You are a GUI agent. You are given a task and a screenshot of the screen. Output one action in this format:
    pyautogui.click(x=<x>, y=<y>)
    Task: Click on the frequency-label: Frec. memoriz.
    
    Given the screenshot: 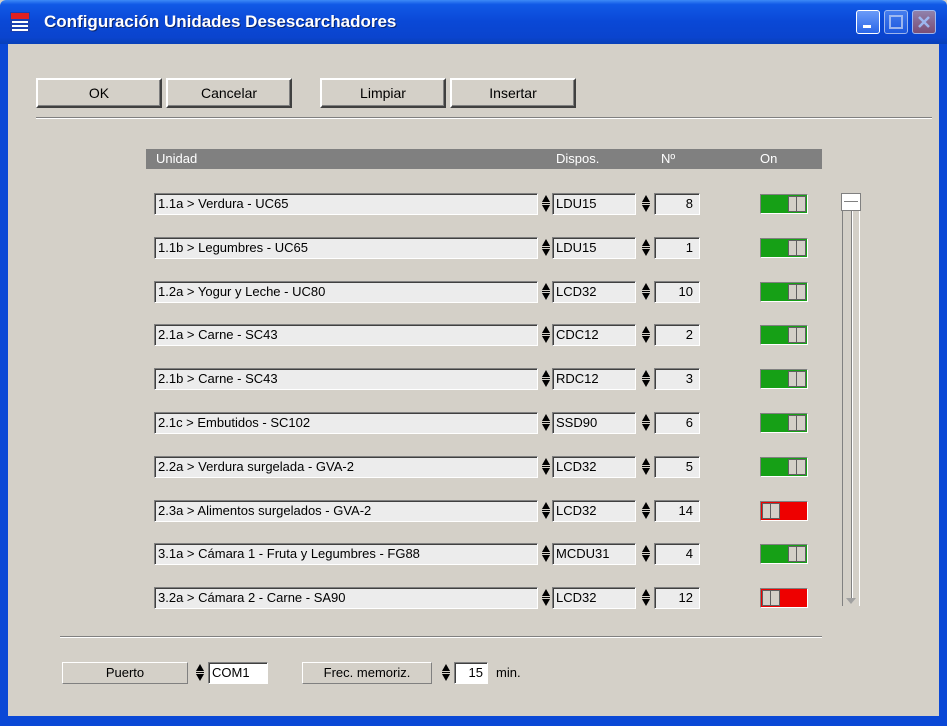 What is the action you would take?
    pyautogui.click(x=367, y=673)
    